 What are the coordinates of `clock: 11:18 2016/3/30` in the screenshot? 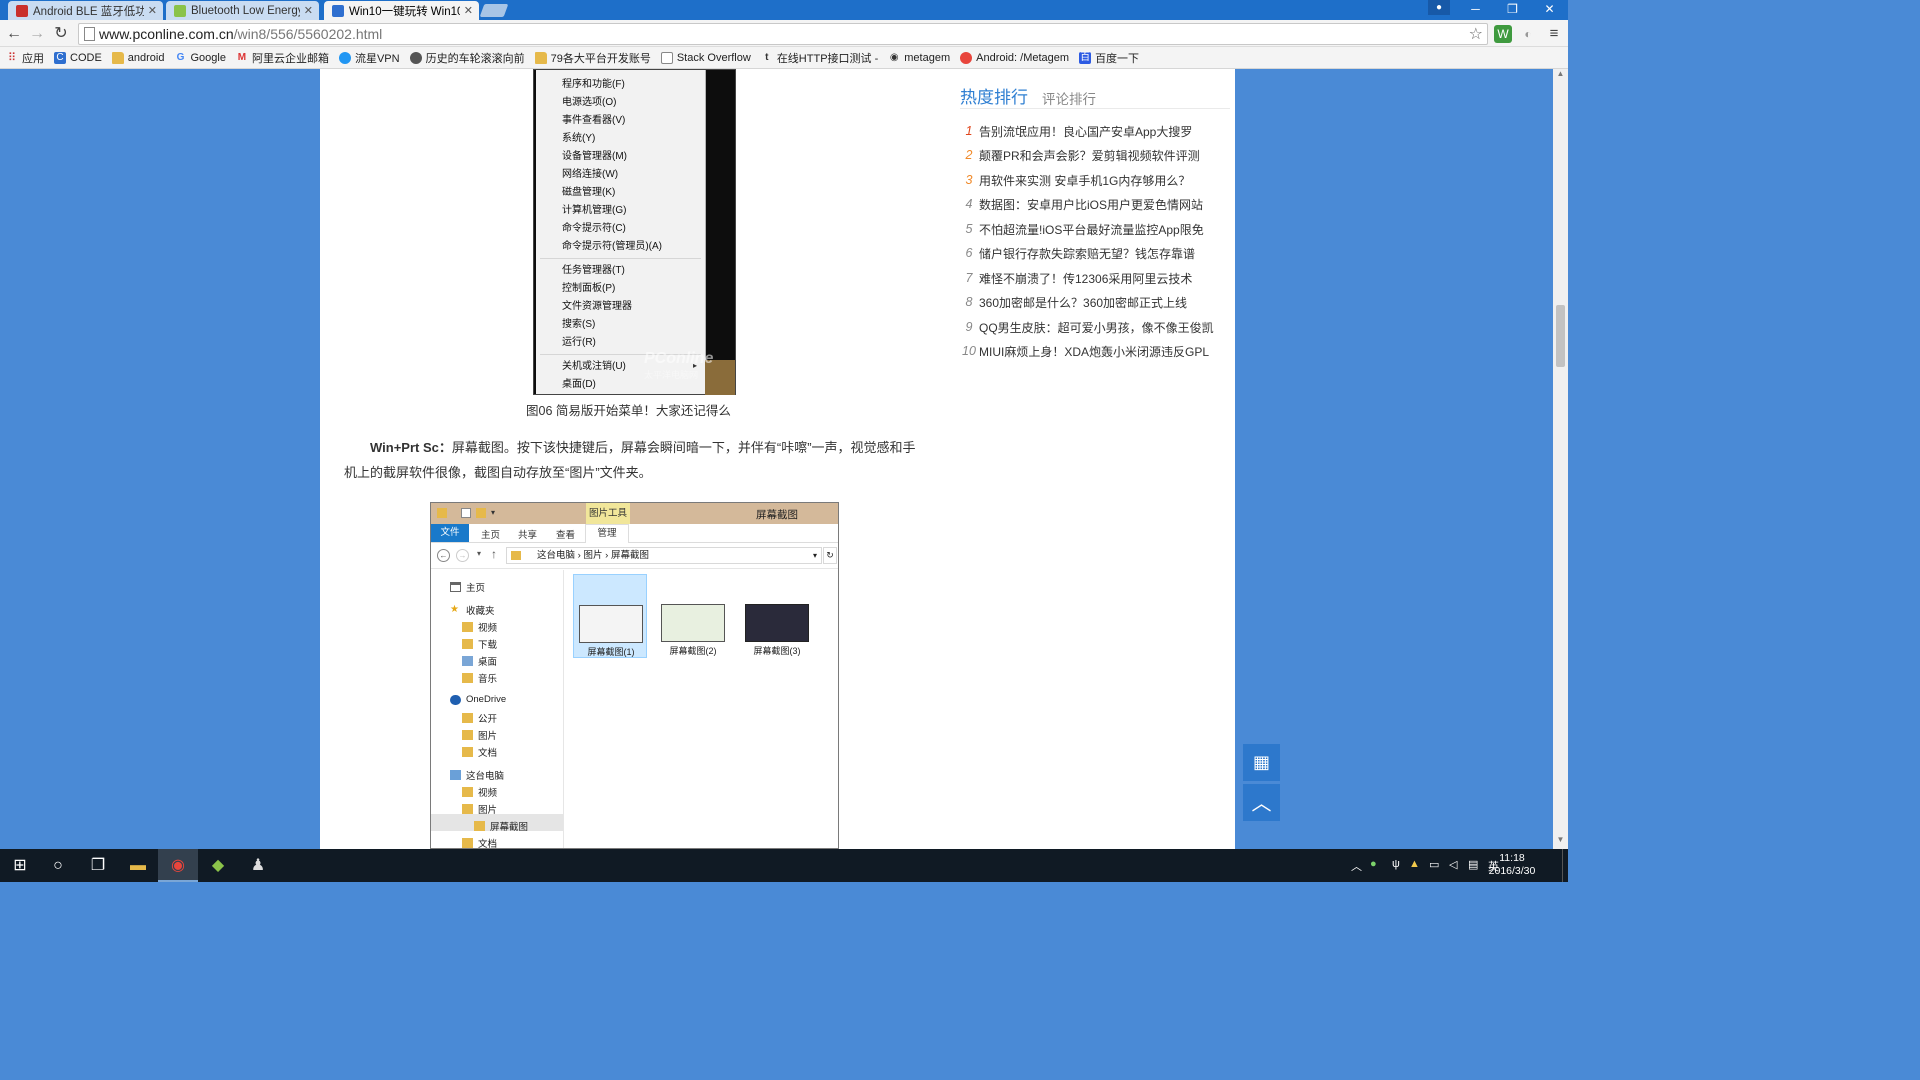 It's located at (1512, 865).